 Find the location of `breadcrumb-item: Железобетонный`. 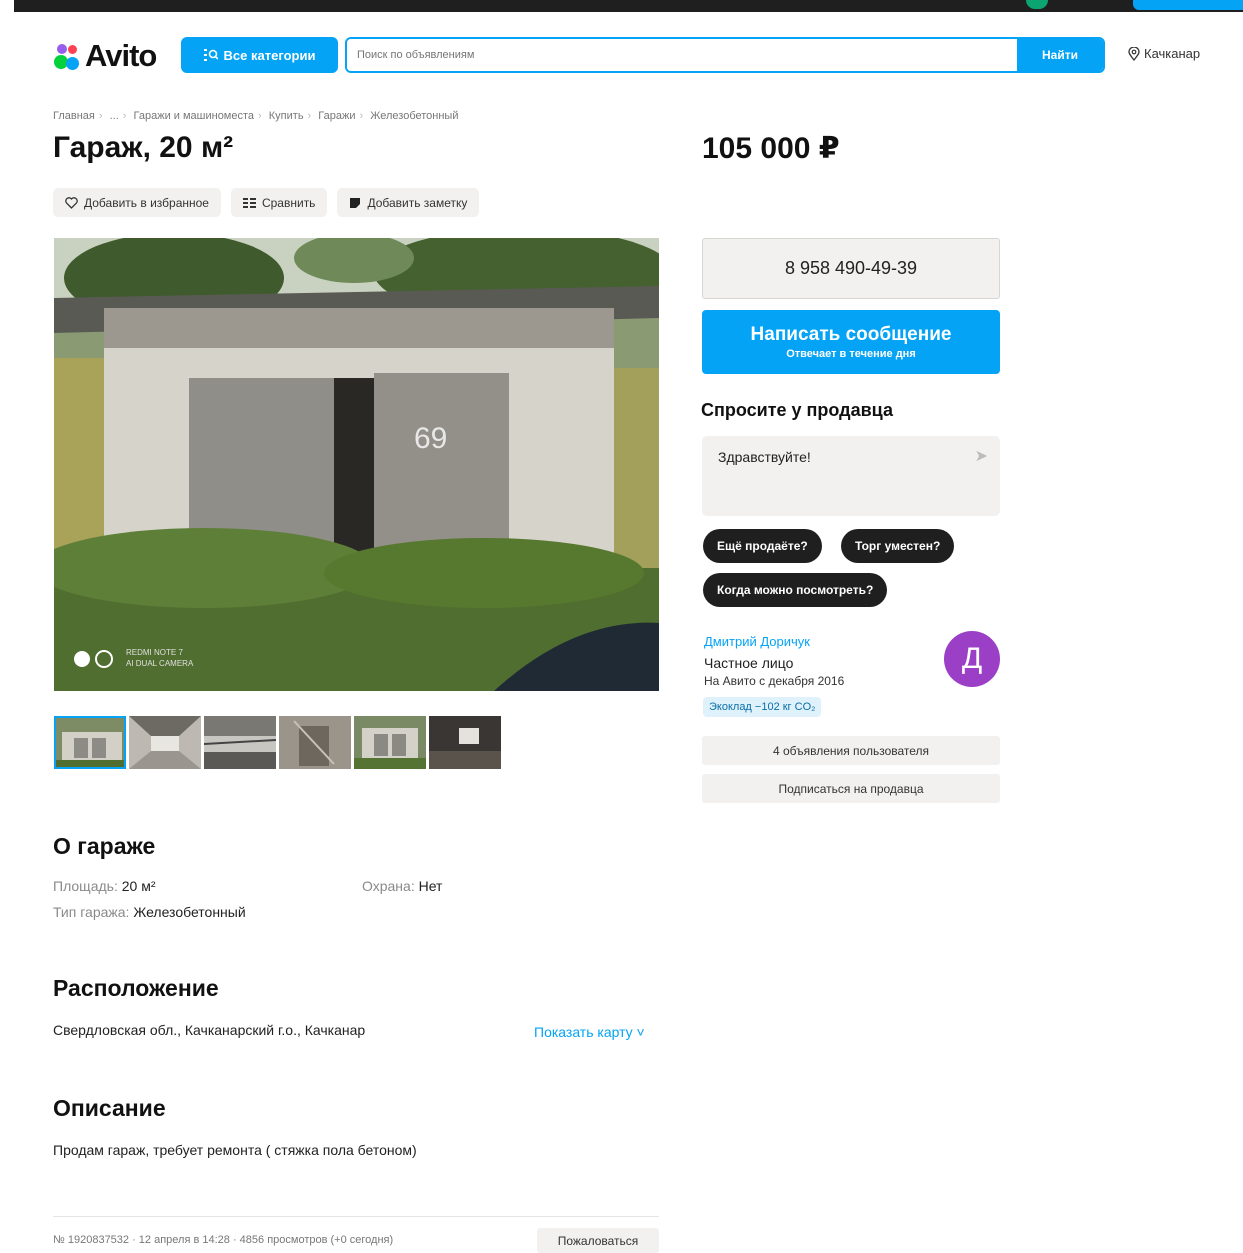

breadcrumb-item: Железобетонный is located at coordinates (414, 116).